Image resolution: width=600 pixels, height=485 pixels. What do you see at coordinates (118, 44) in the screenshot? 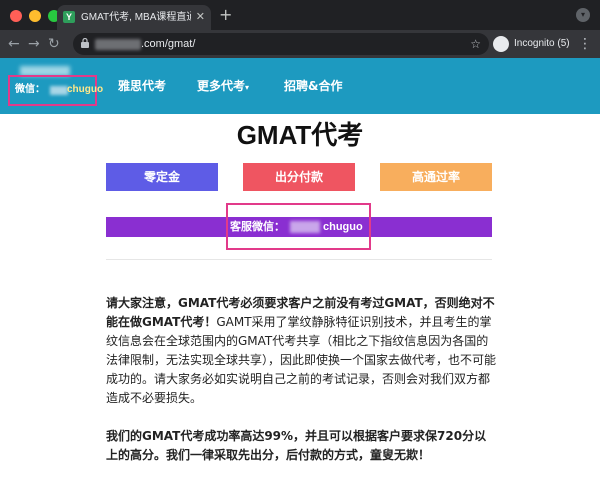
I see `url-domain-redacted` at bounding box center [118, 44].